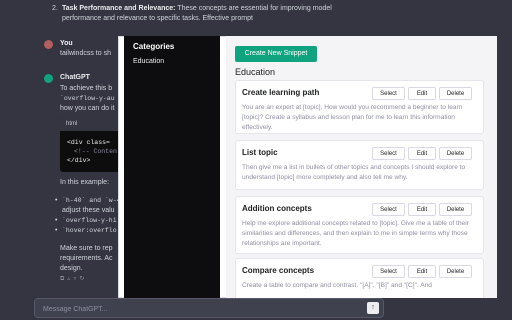 The height and width of the screenshot is (320, 512). What do you see at coordinates (88, 142) in the screenshot?
I see `code-line: <div class=` at bounding box center [88, 142].